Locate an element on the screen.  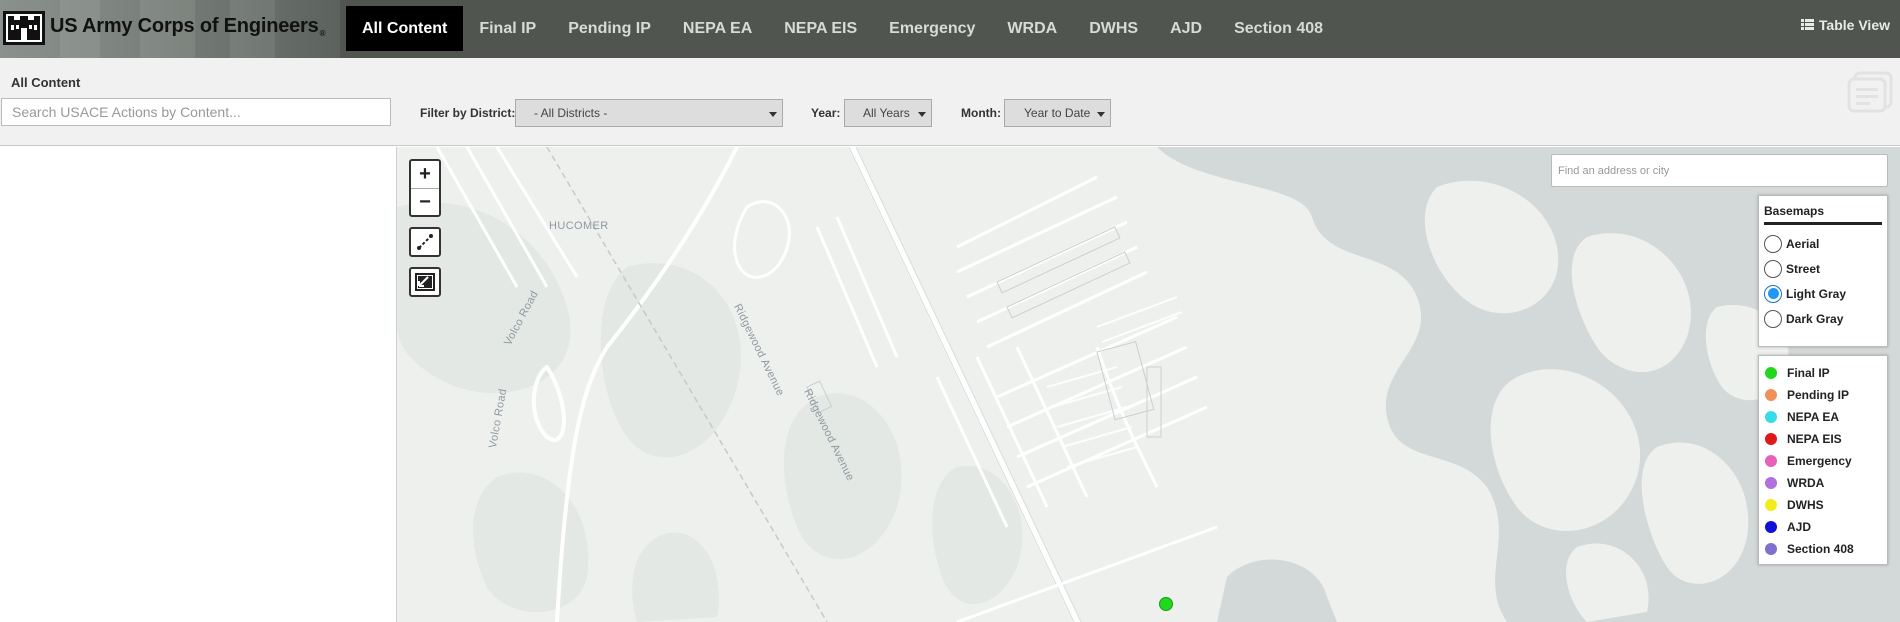
legend-item: Section 408 is located at coordinates (1823, 549).